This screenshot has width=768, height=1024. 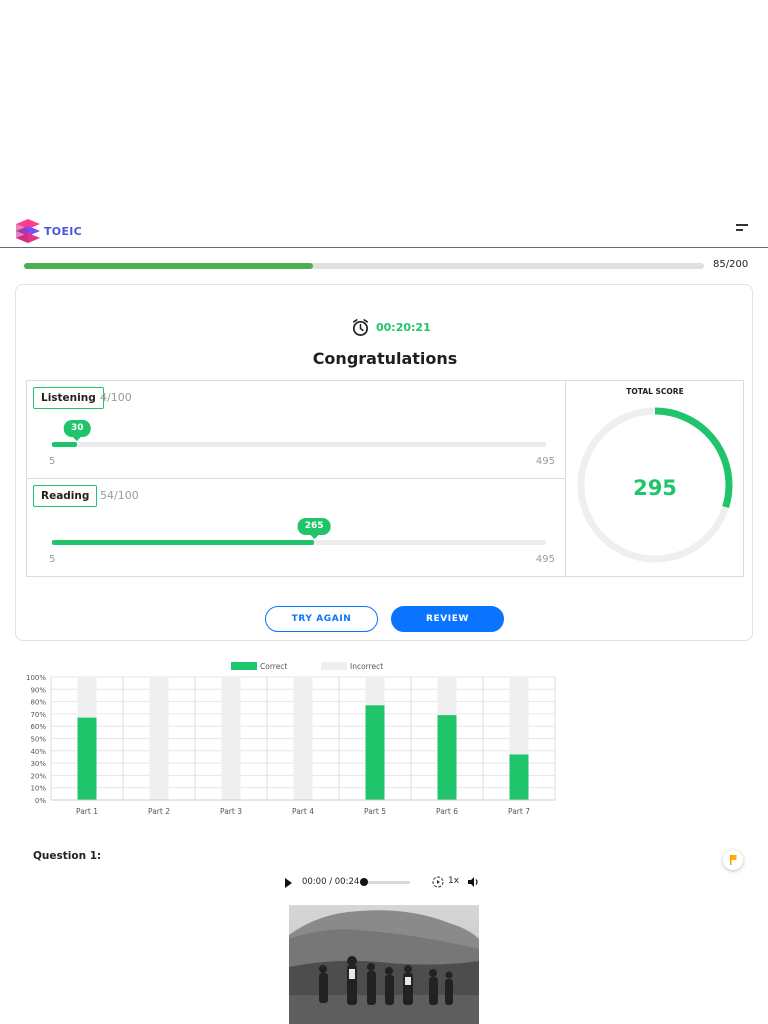 What do you see at coordinates (168, 266) in the screenshot?
I see `answer-progress-fill` at bounding box center [168, 266].